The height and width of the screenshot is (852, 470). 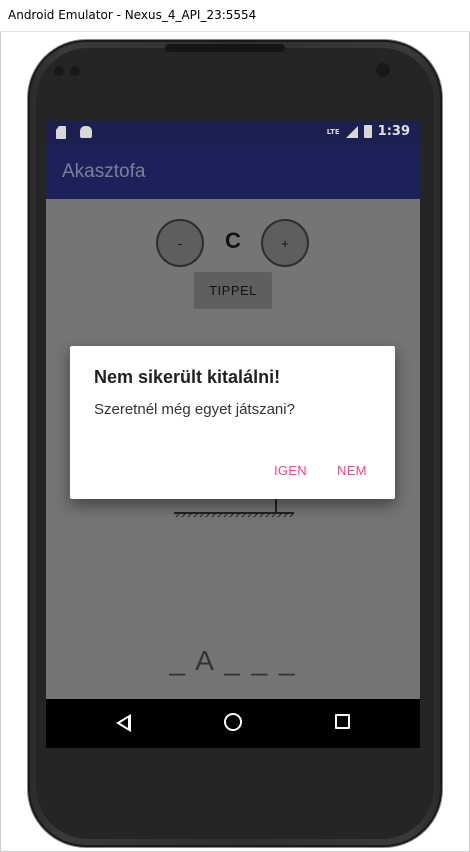 What do you see at coordinates (124, 723) in the screenshot?
I see `back-icon-inner` at bounding box center [124, 723].